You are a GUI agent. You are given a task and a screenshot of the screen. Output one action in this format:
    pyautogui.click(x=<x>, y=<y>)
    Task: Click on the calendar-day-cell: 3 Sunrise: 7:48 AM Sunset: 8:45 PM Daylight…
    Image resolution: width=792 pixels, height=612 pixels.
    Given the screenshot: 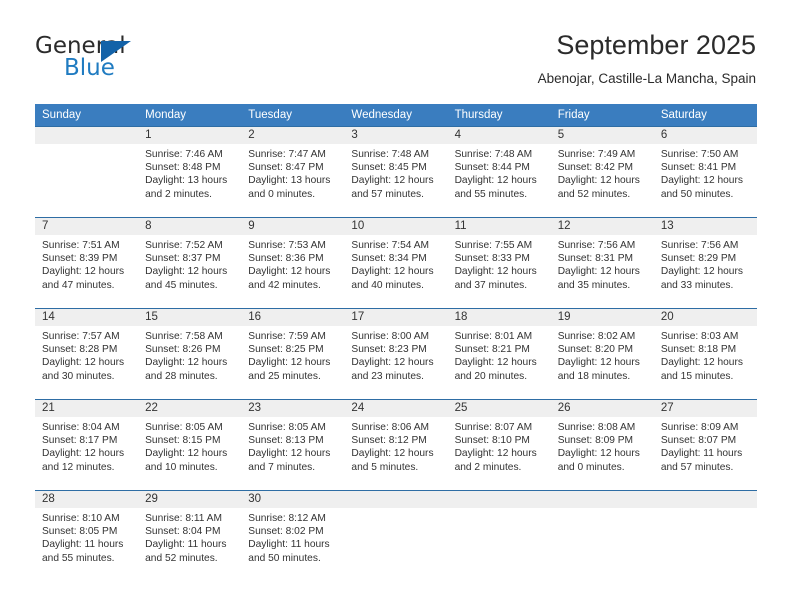 What is the action you would take?
    pyautogui.click(x=396, y=172)
    